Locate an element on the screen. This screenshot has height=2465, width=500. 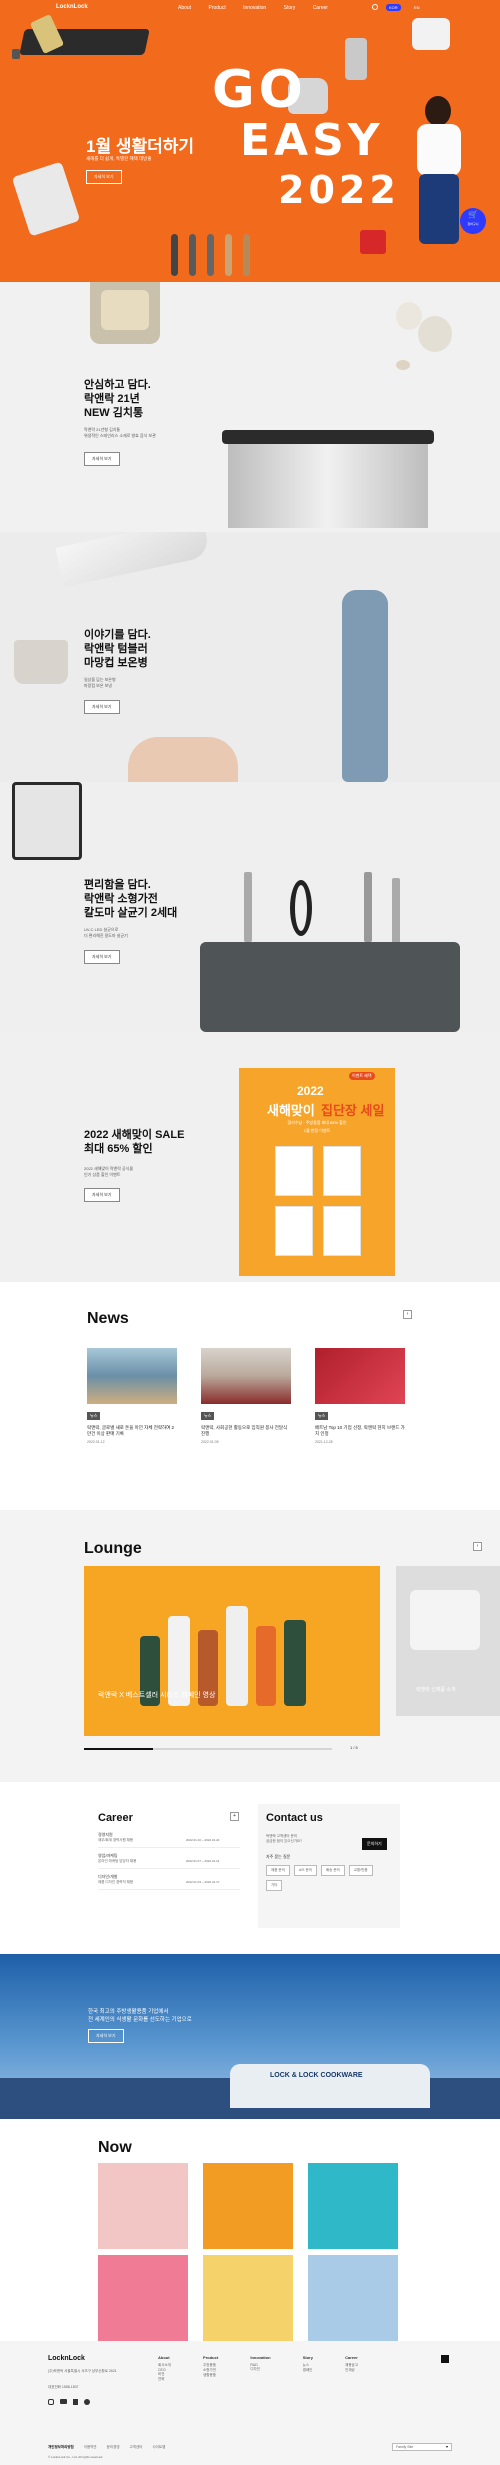
lang-switch: EN is located at coordinates (417, 7).